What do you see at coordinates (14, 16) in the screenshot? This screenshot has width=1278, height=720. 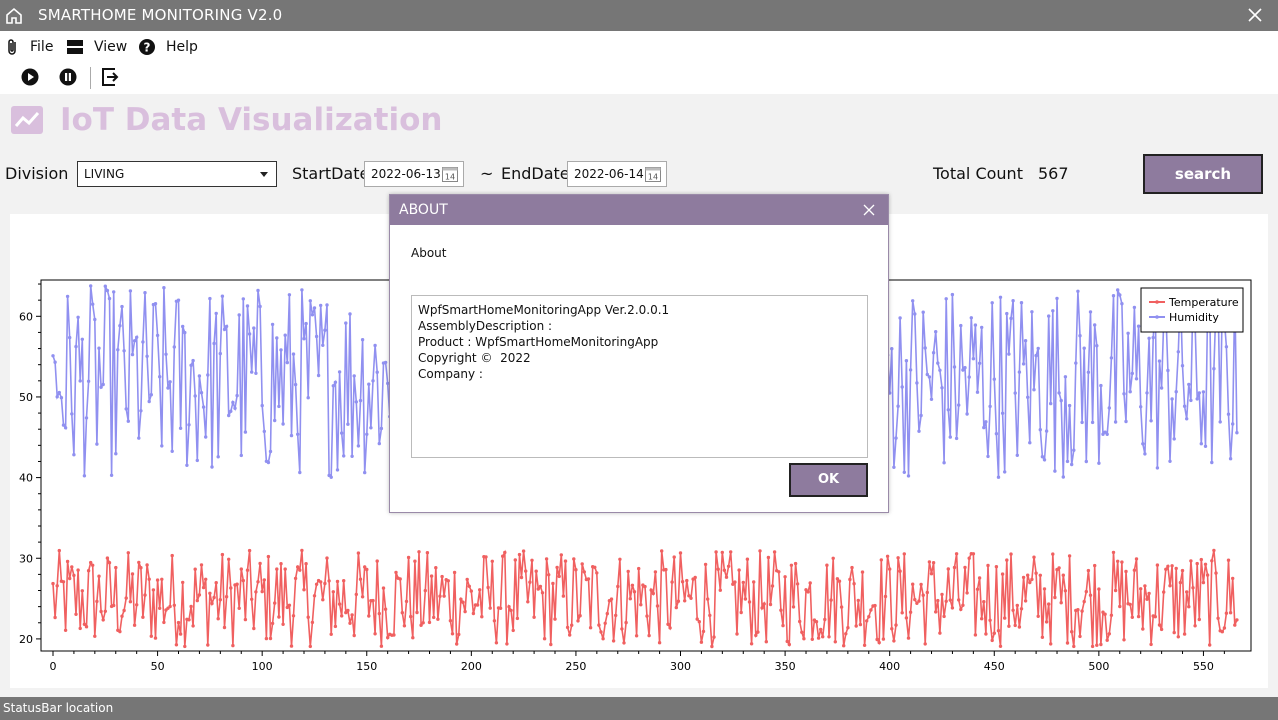 I see `home-icon` at bounding box center [14, 16].